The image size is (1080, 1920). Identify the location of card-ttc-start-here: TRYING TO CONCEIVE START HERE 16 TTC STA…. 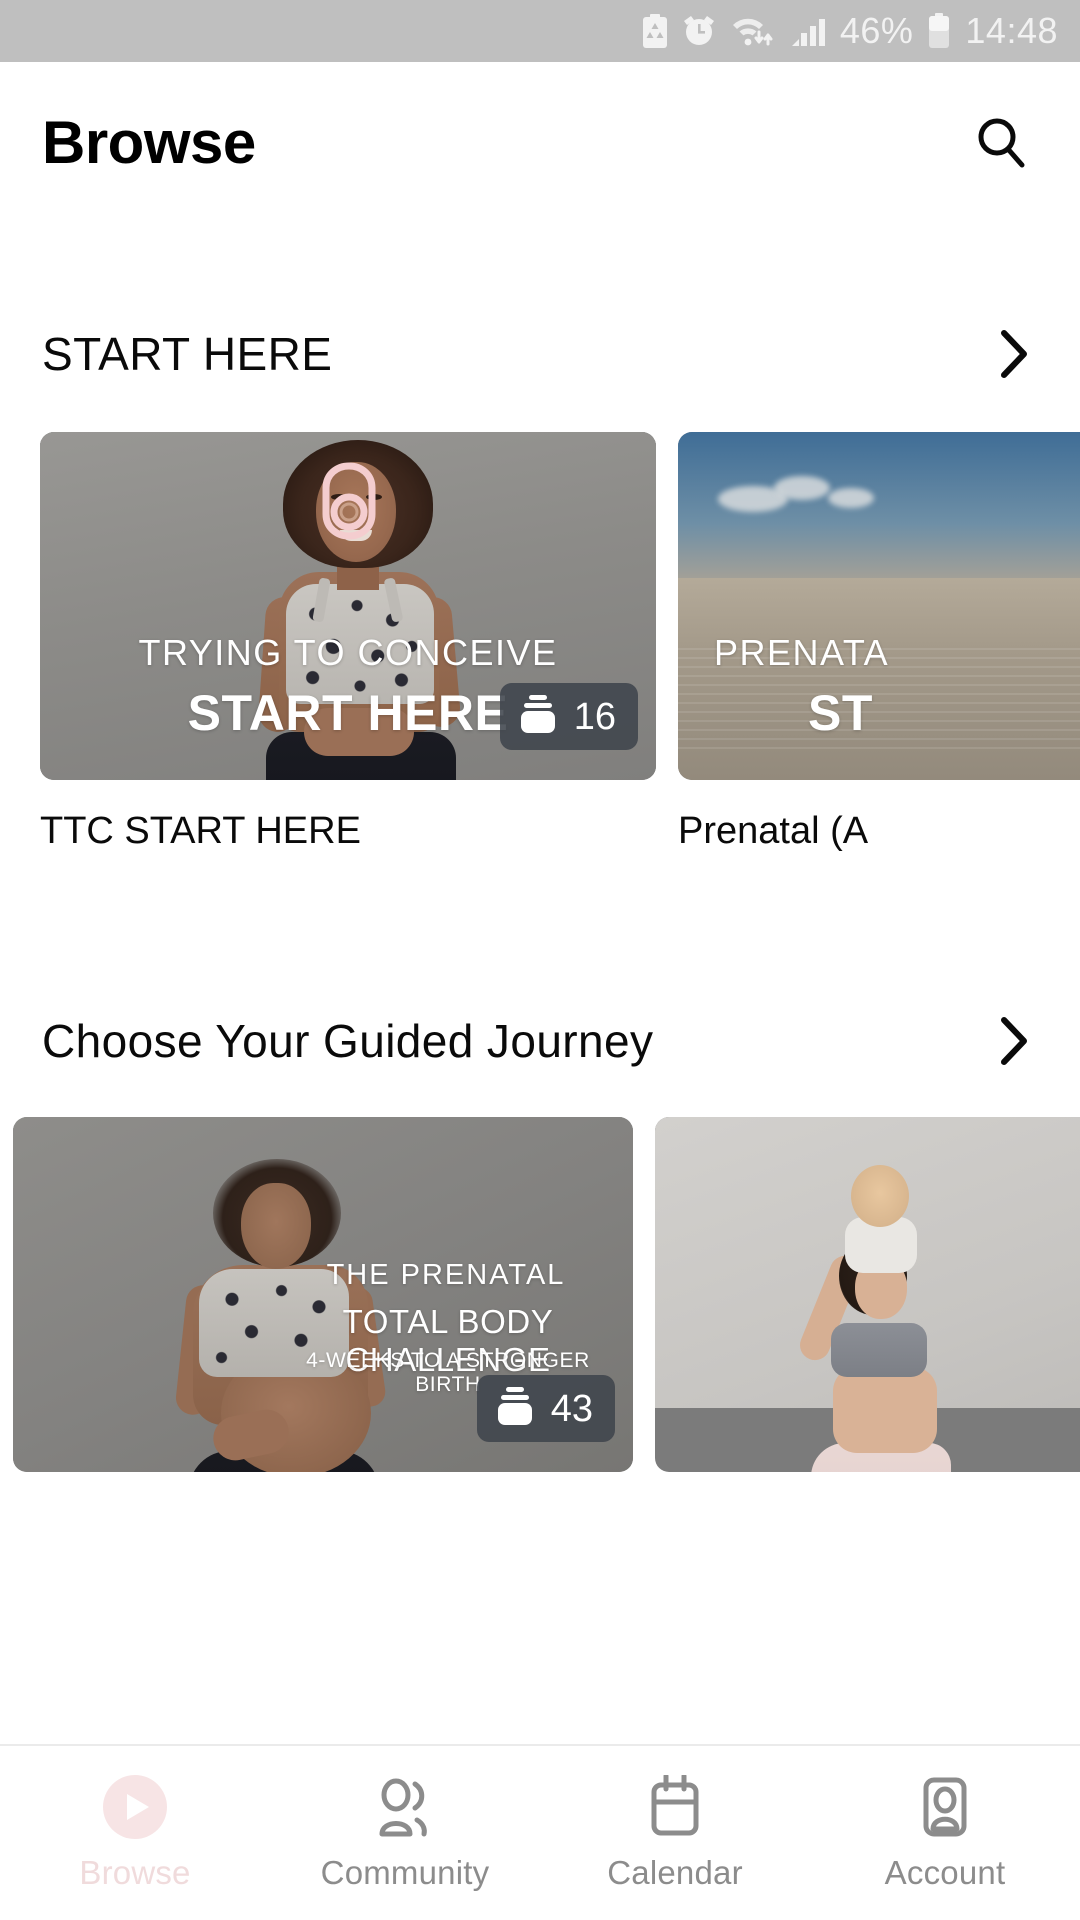
(348, 642).